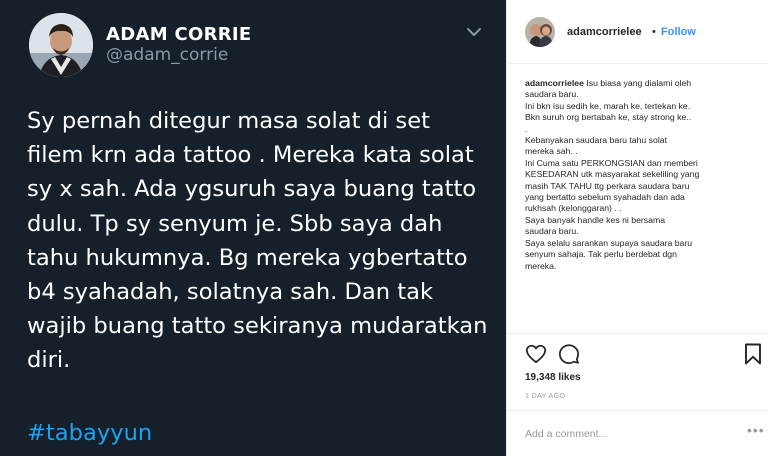 The height and width of the screenshot is (456, 768). I want to click on likes-count: 19,348 likes, so click(553, 377).